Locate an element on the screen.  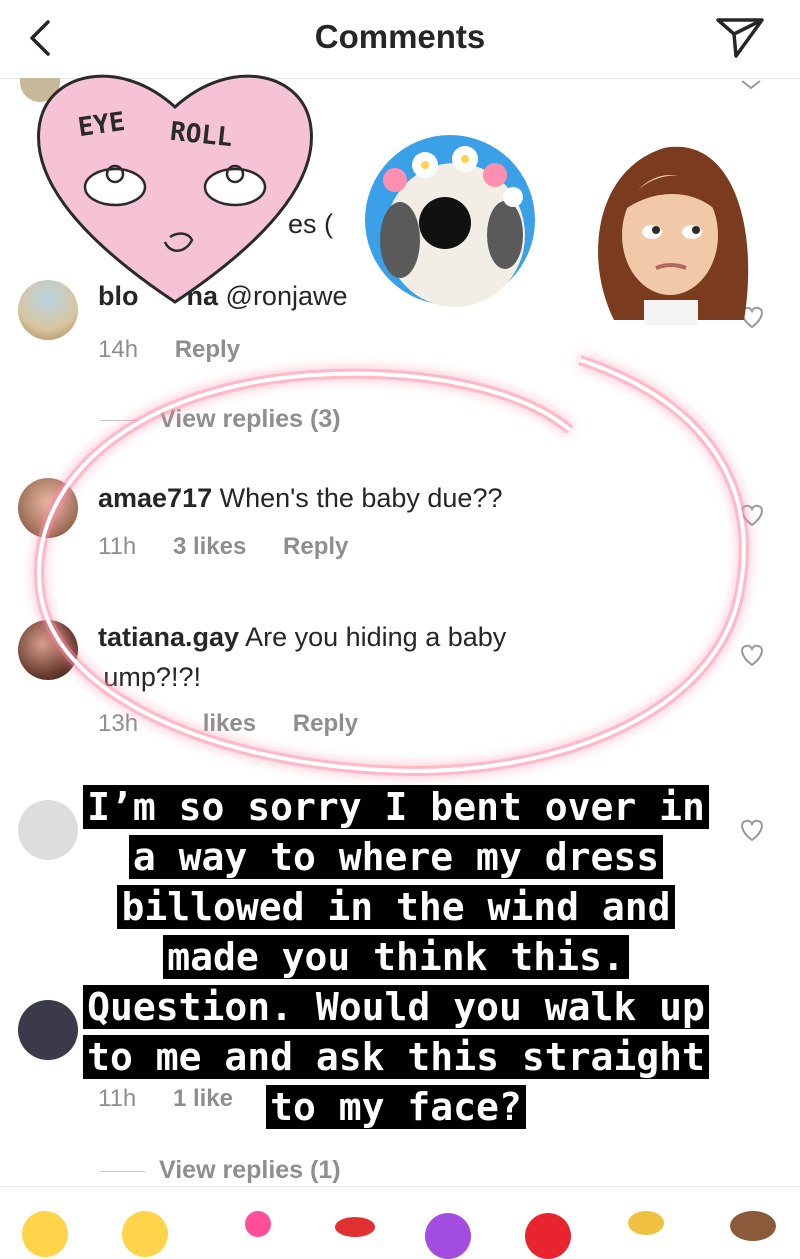
eye-roll-text-2: ROLL is located at coordinates (201, 135).